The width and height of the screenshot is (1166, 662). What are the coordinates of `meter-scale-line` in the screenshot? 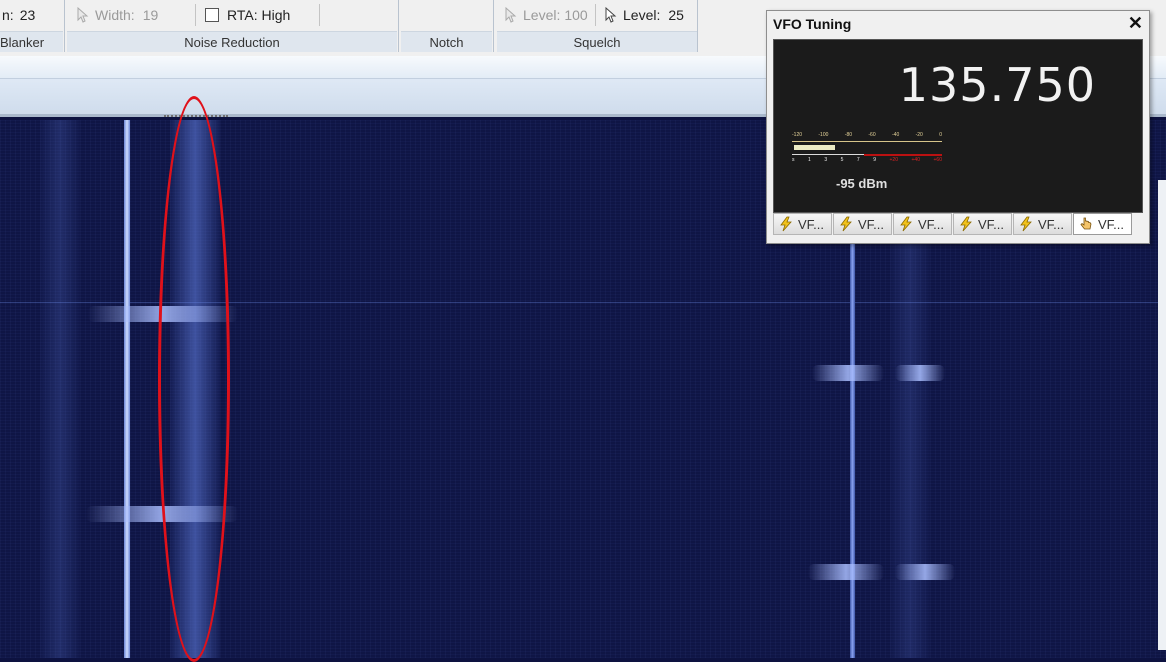 It's located at (867, 141).